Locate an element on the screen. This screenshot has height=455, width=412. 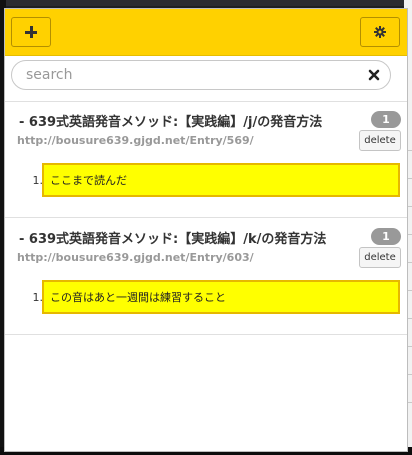
entry-title: - 639式英語発音メソッド:【実践編】/j/の発音方法 is located at coordinates (189, 121).